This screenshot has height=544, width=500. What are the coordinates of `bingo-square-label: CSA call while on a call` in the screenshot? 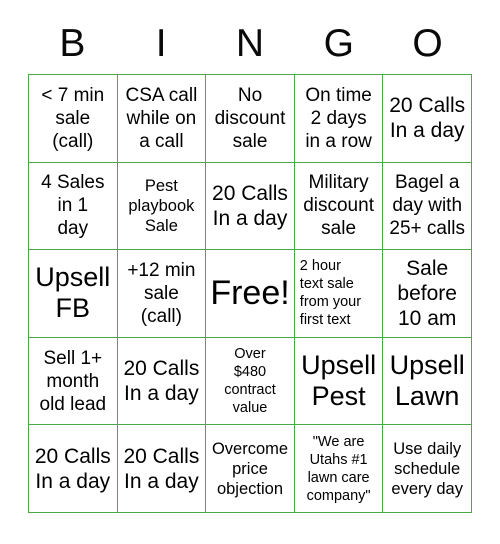 It's located at (161, 118).